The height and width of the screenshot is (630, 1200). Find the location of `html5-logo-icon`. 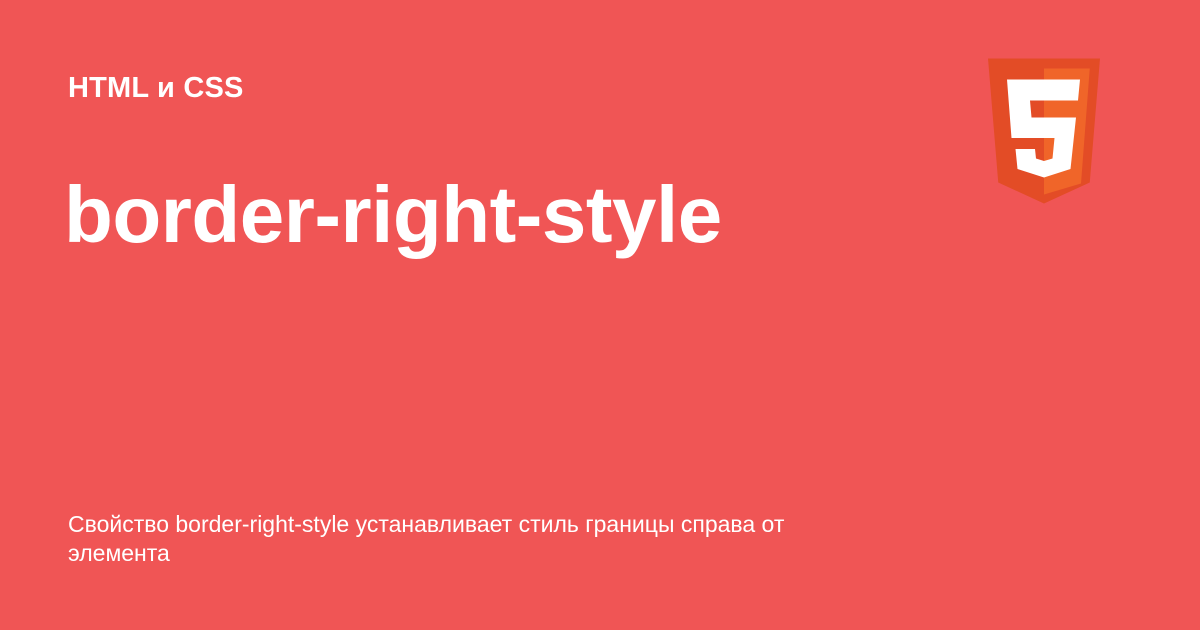

html5-logo-icon is located at coordinates (1044, 131).